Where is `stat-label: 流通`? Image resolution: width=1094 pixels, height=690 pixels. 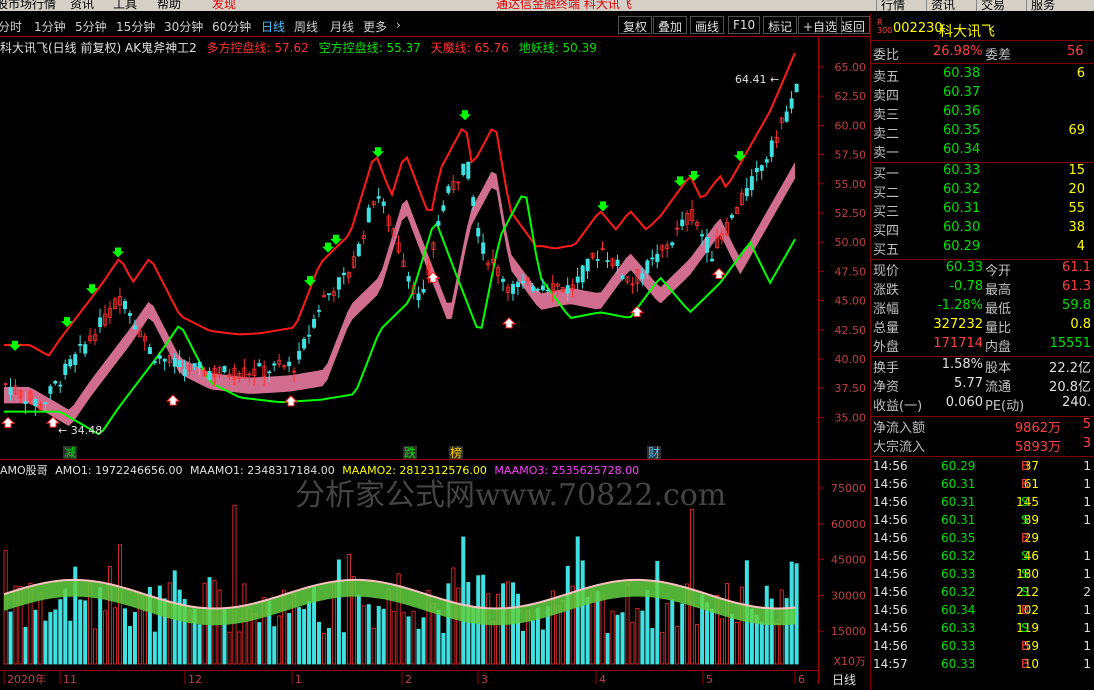
stat-label: 流通 is located at coordinates (998, 387).